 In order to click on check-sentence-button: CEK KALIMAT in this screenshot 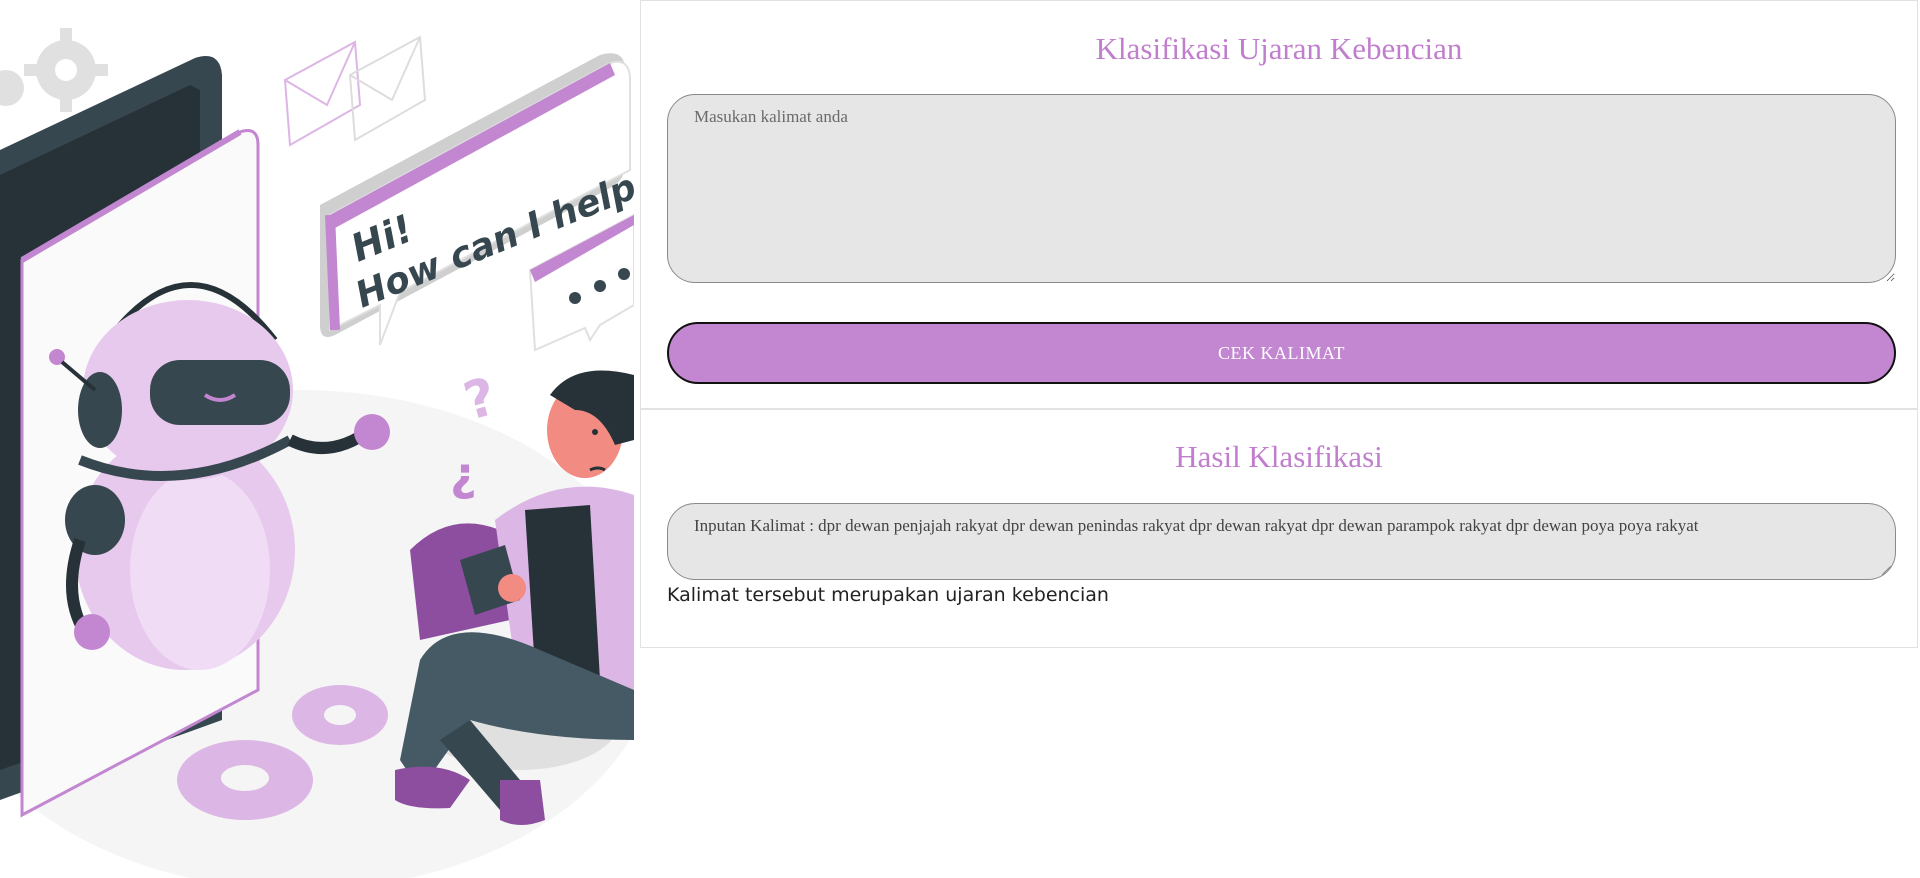, I will do `click(1281, 353)`.